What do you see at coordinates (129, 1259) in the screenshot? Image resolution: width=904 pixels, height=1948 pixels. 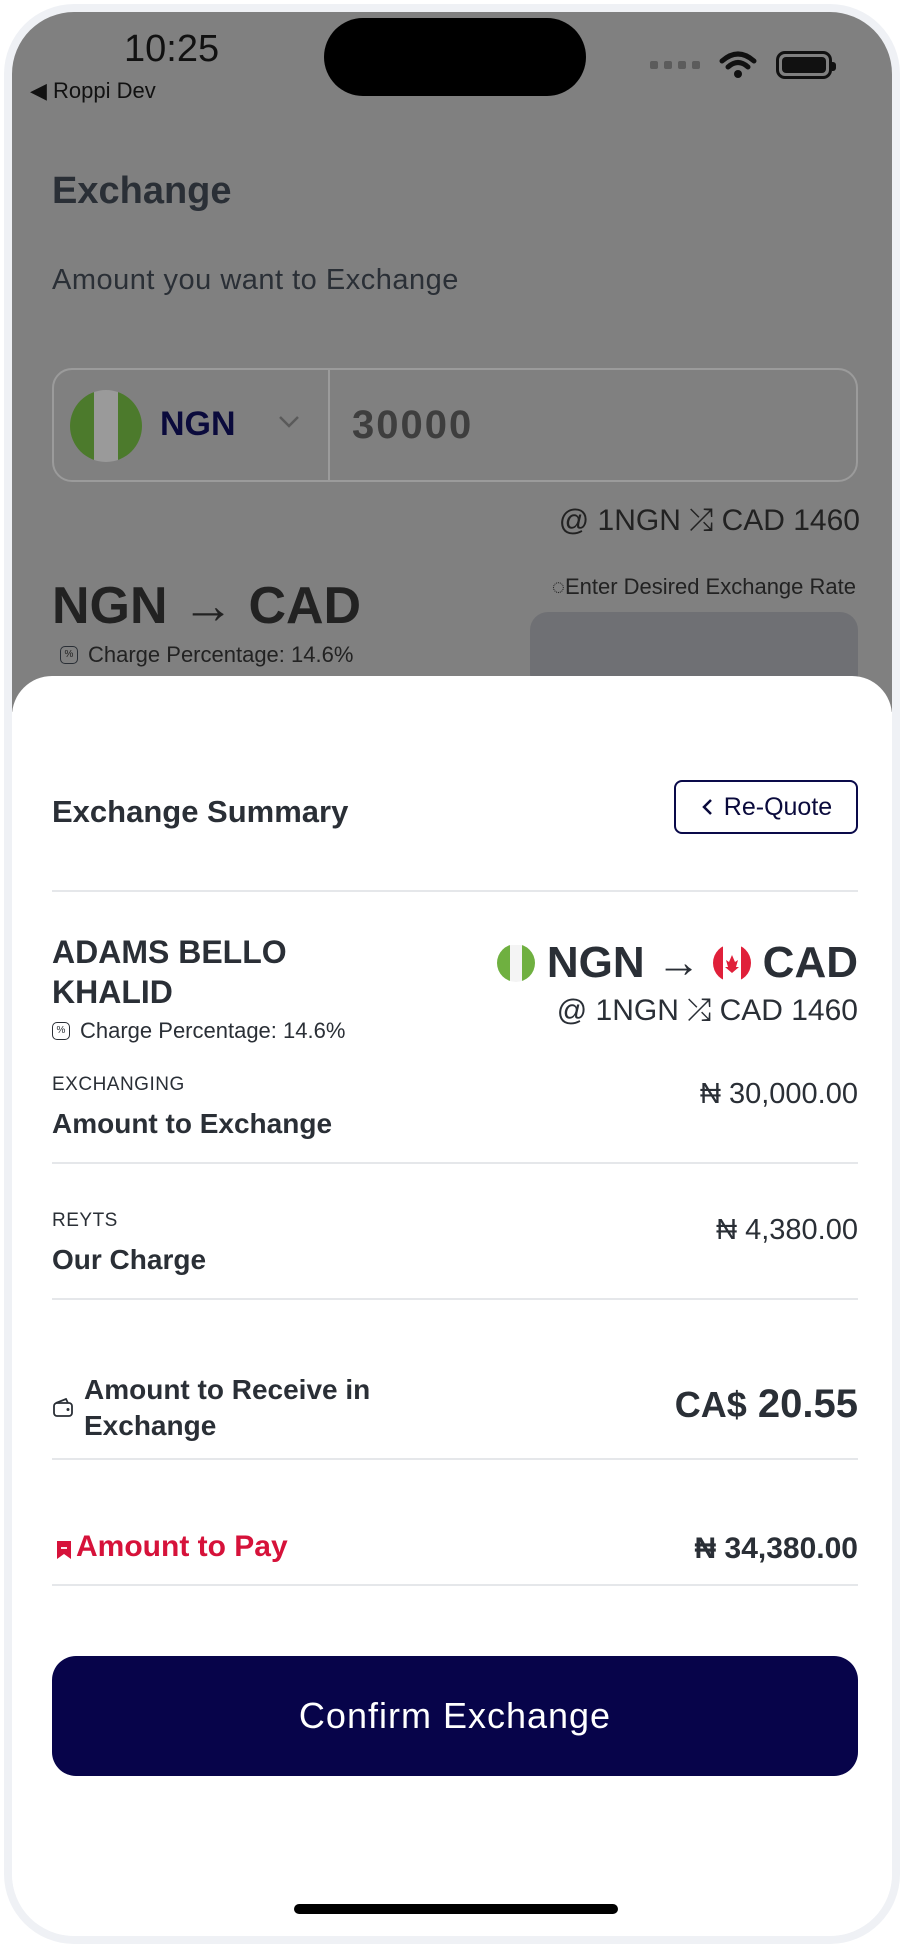 I see `our-charge-label: Our Charge` at bounding box center [129, 1259].